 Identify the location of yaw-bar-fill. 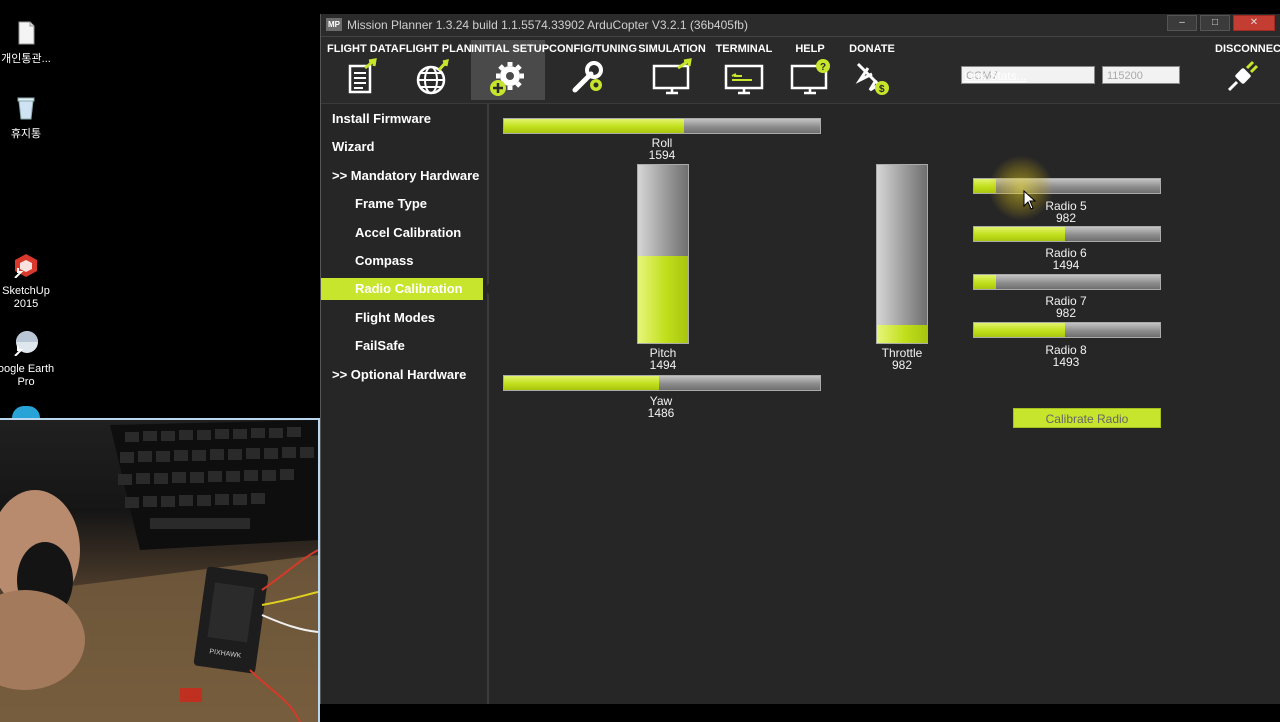
(581, 383).